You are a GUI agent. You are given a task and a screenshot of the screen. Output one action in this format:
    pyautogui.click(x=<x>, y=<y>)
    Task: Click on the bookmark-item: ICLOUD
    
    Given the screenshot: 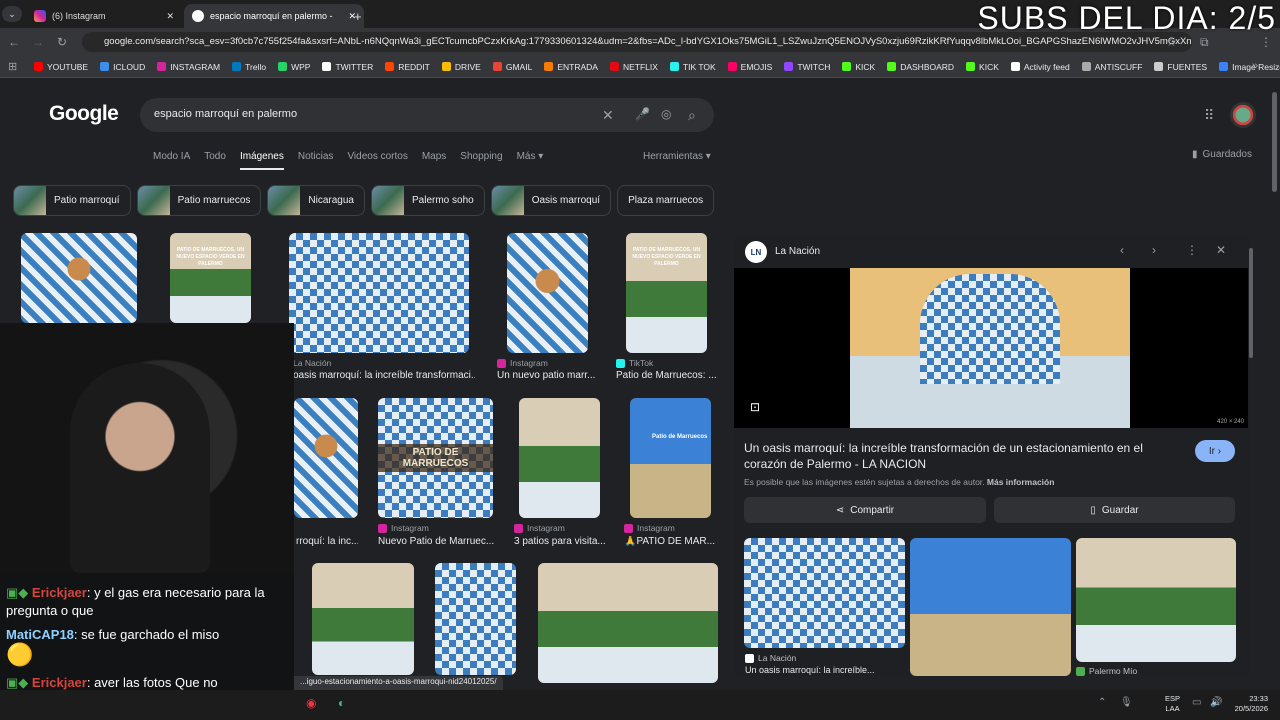 What is the action you would take?
    pyautogui.click(x=122, y=67)
    